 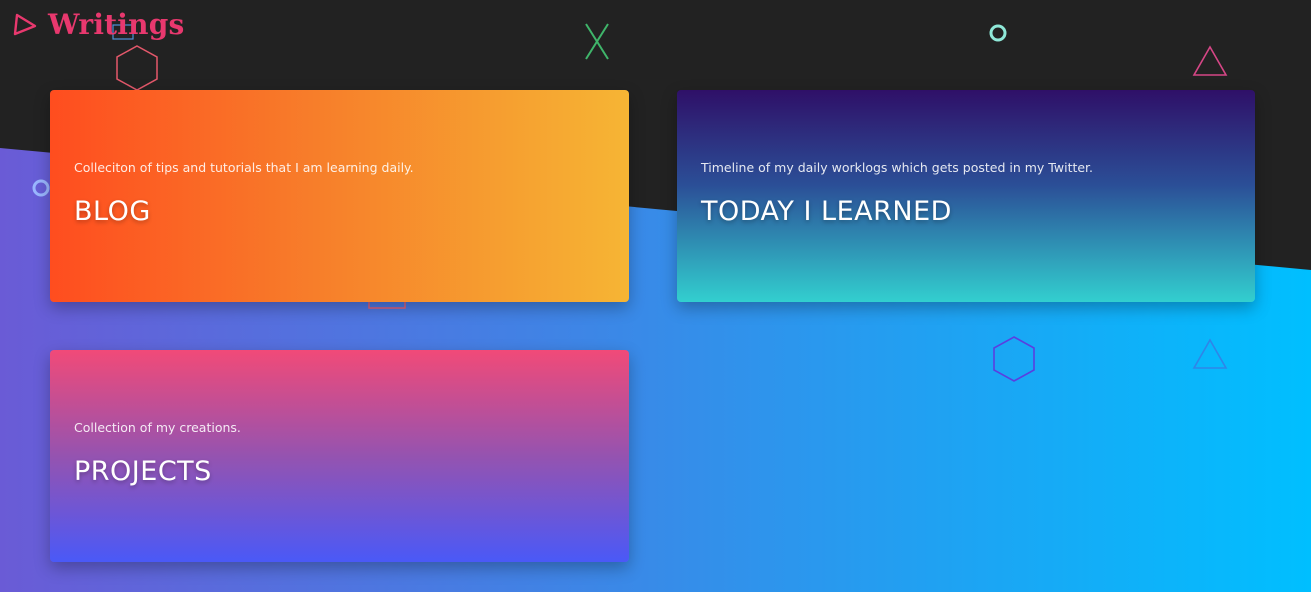 What do you see at coordinates (597, 41) in the screenshot?
I see `cross-icon` at bounding box center [597, 41].